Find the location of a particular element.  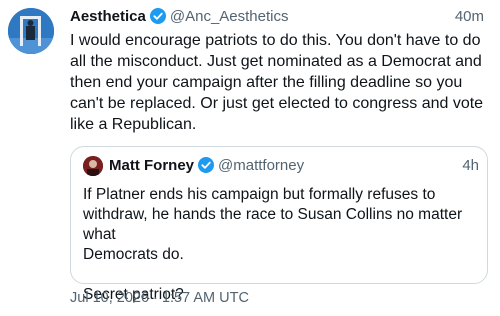

author-avatar is located at coordinates (31, 31).